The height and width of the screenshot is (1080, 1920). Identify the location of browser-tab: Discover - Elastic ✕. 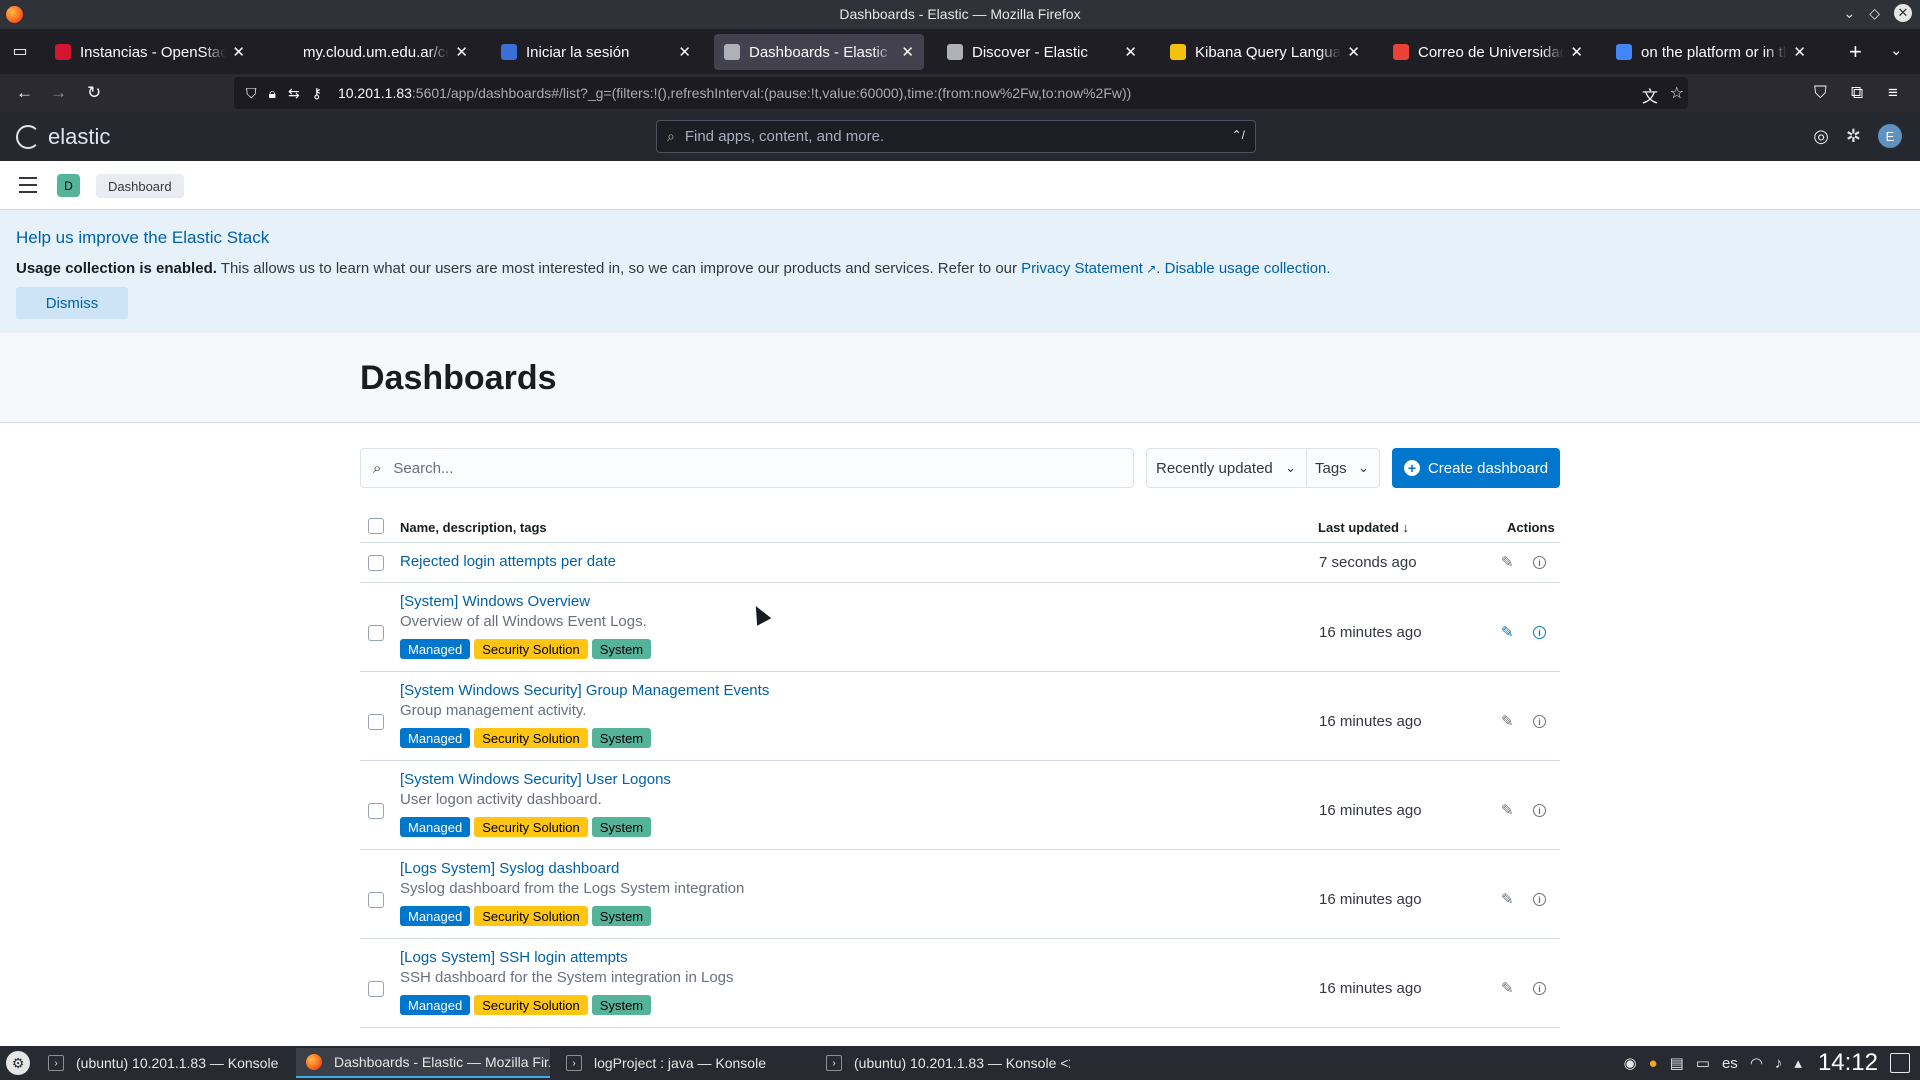
(1042, 52).